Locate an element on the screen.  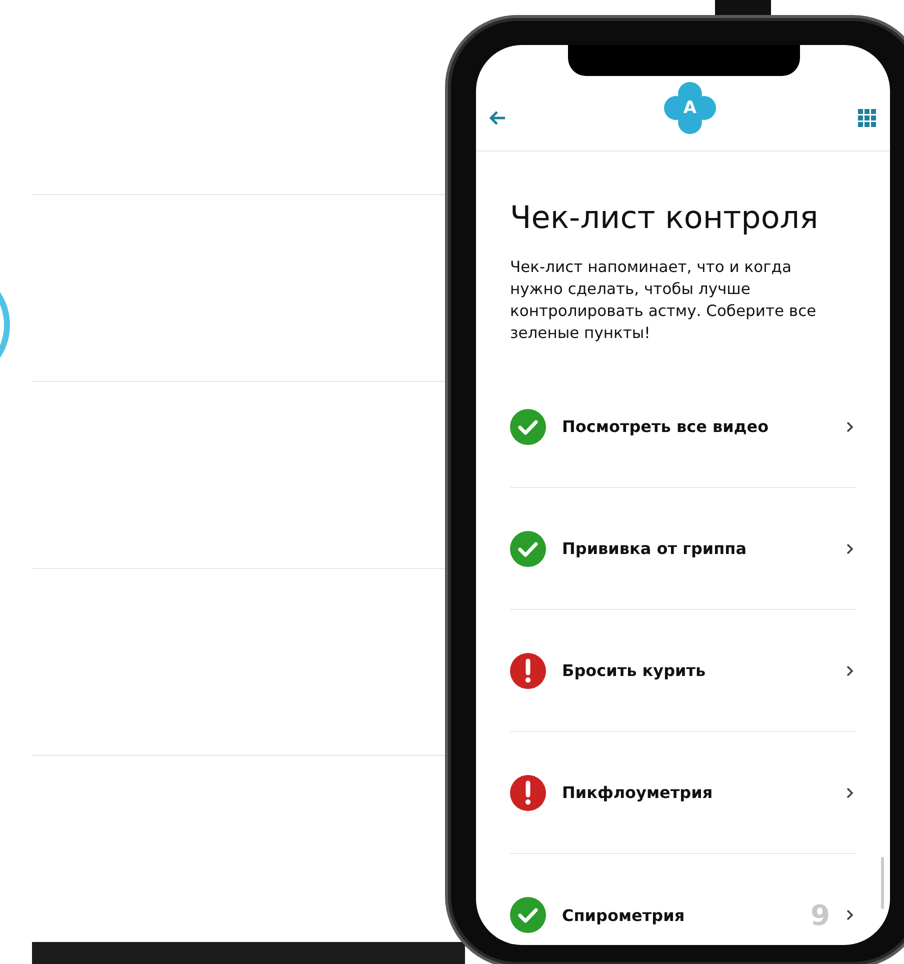
item-label: Посмотреть все видео is located at coordinates (666, 426).